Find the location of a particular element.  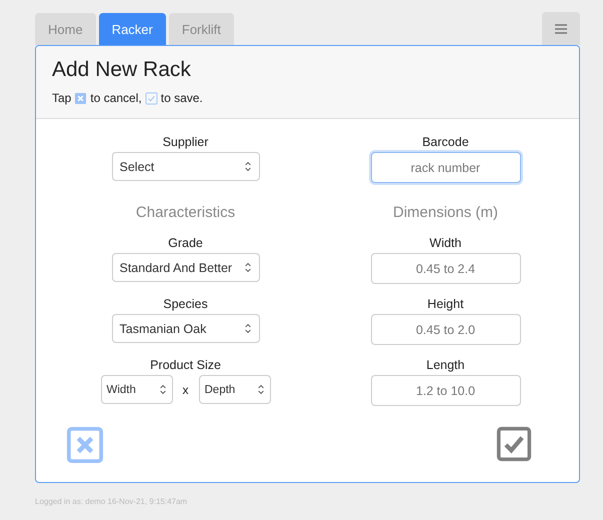

field-label: Height is located at coordinates (445, 304).